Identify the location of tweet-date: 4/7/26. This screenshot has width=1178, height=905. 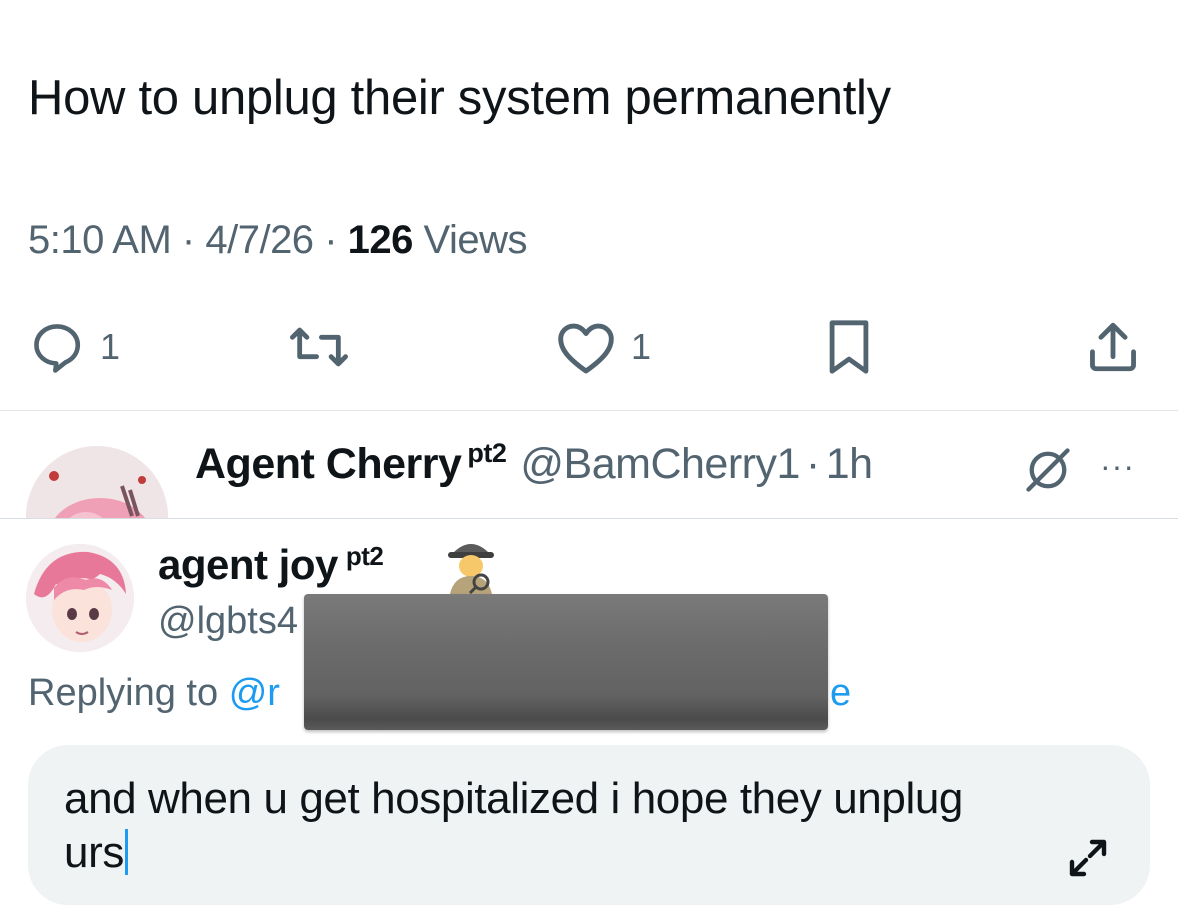
(259, 240).